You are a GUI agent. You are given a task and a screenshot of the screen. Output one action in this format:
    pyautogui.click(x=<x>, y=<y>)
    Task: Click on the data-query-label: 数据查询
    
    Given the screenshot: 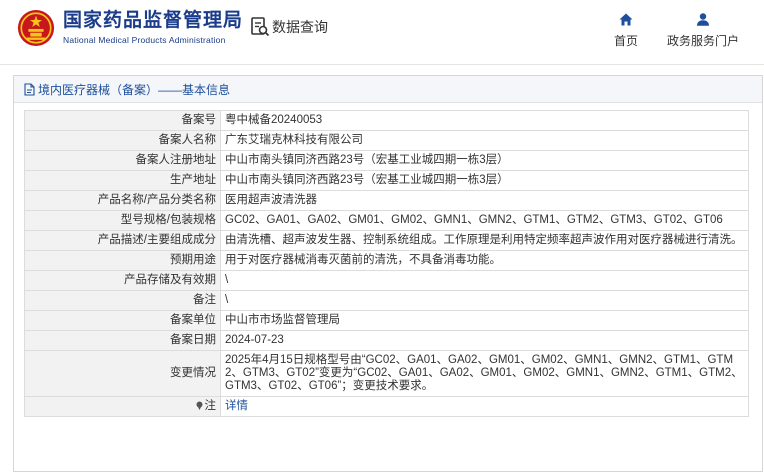 What is the action you would take?
    pyautogui.click(x=300, y=27)
    